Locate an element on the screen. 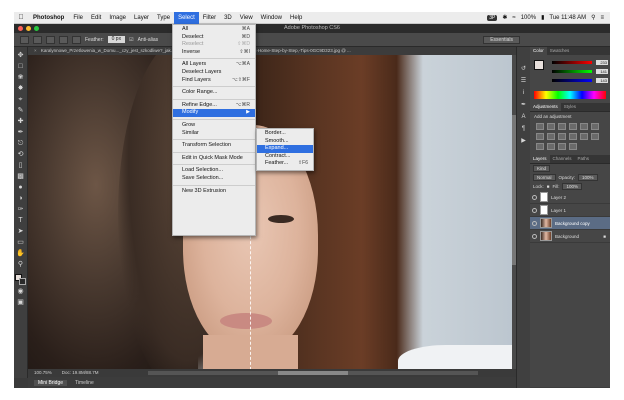 This screenshot has width=624, height=400. battery-icon: ▮ is located at coordinates (542, 17).